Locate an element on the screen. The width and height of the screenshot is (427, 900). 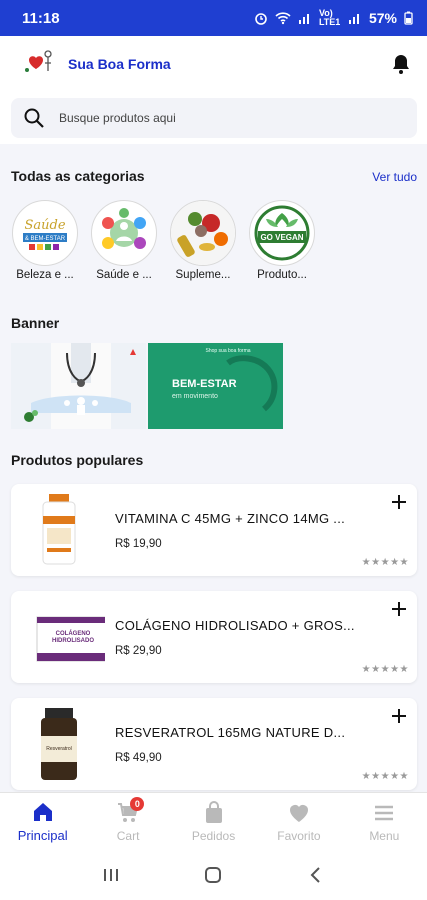
notification-bell-icon is located at coordinates (401, 64).